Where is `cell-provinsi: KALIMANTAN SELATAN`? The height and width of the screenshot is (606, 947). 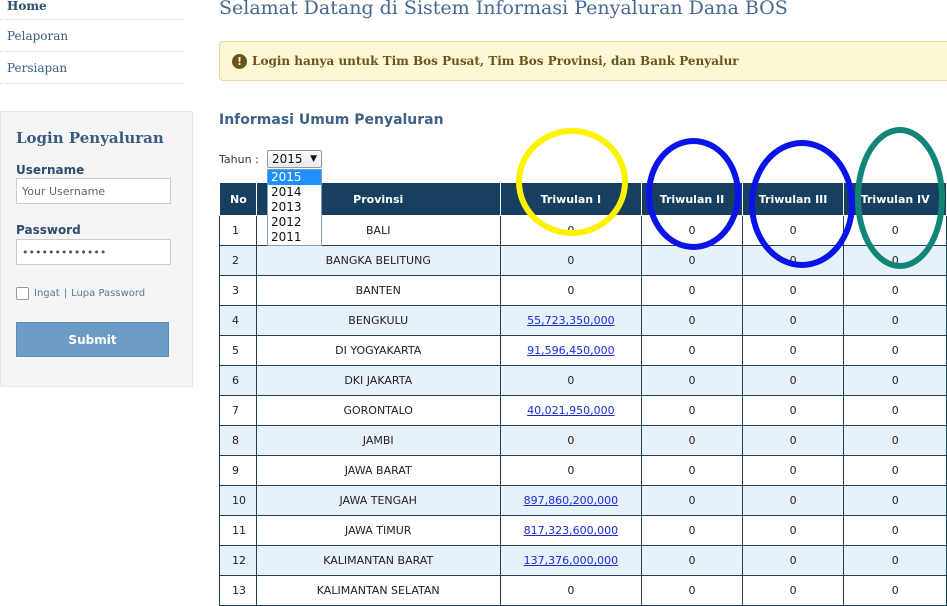
cell-provinsi: KALIMANTAN SELATAN is located at coordinates (378, 590).